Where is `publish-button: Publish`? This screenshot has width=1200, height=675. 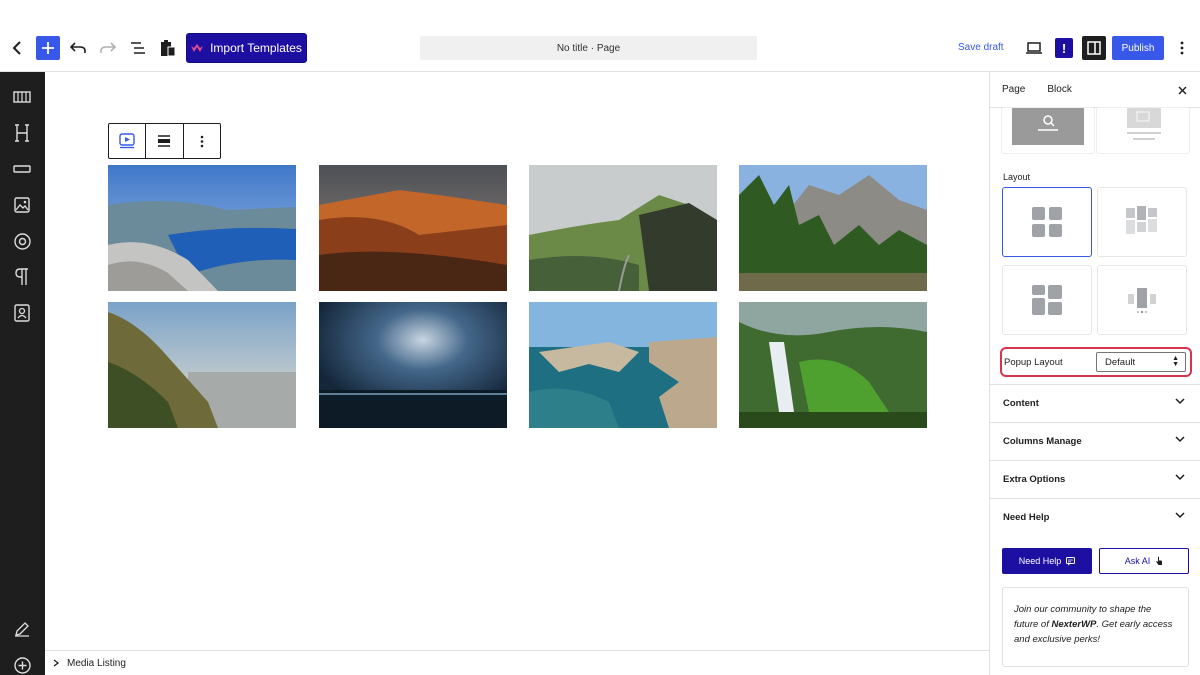
publish-button: Publish is located at coordinates (1138, 48).